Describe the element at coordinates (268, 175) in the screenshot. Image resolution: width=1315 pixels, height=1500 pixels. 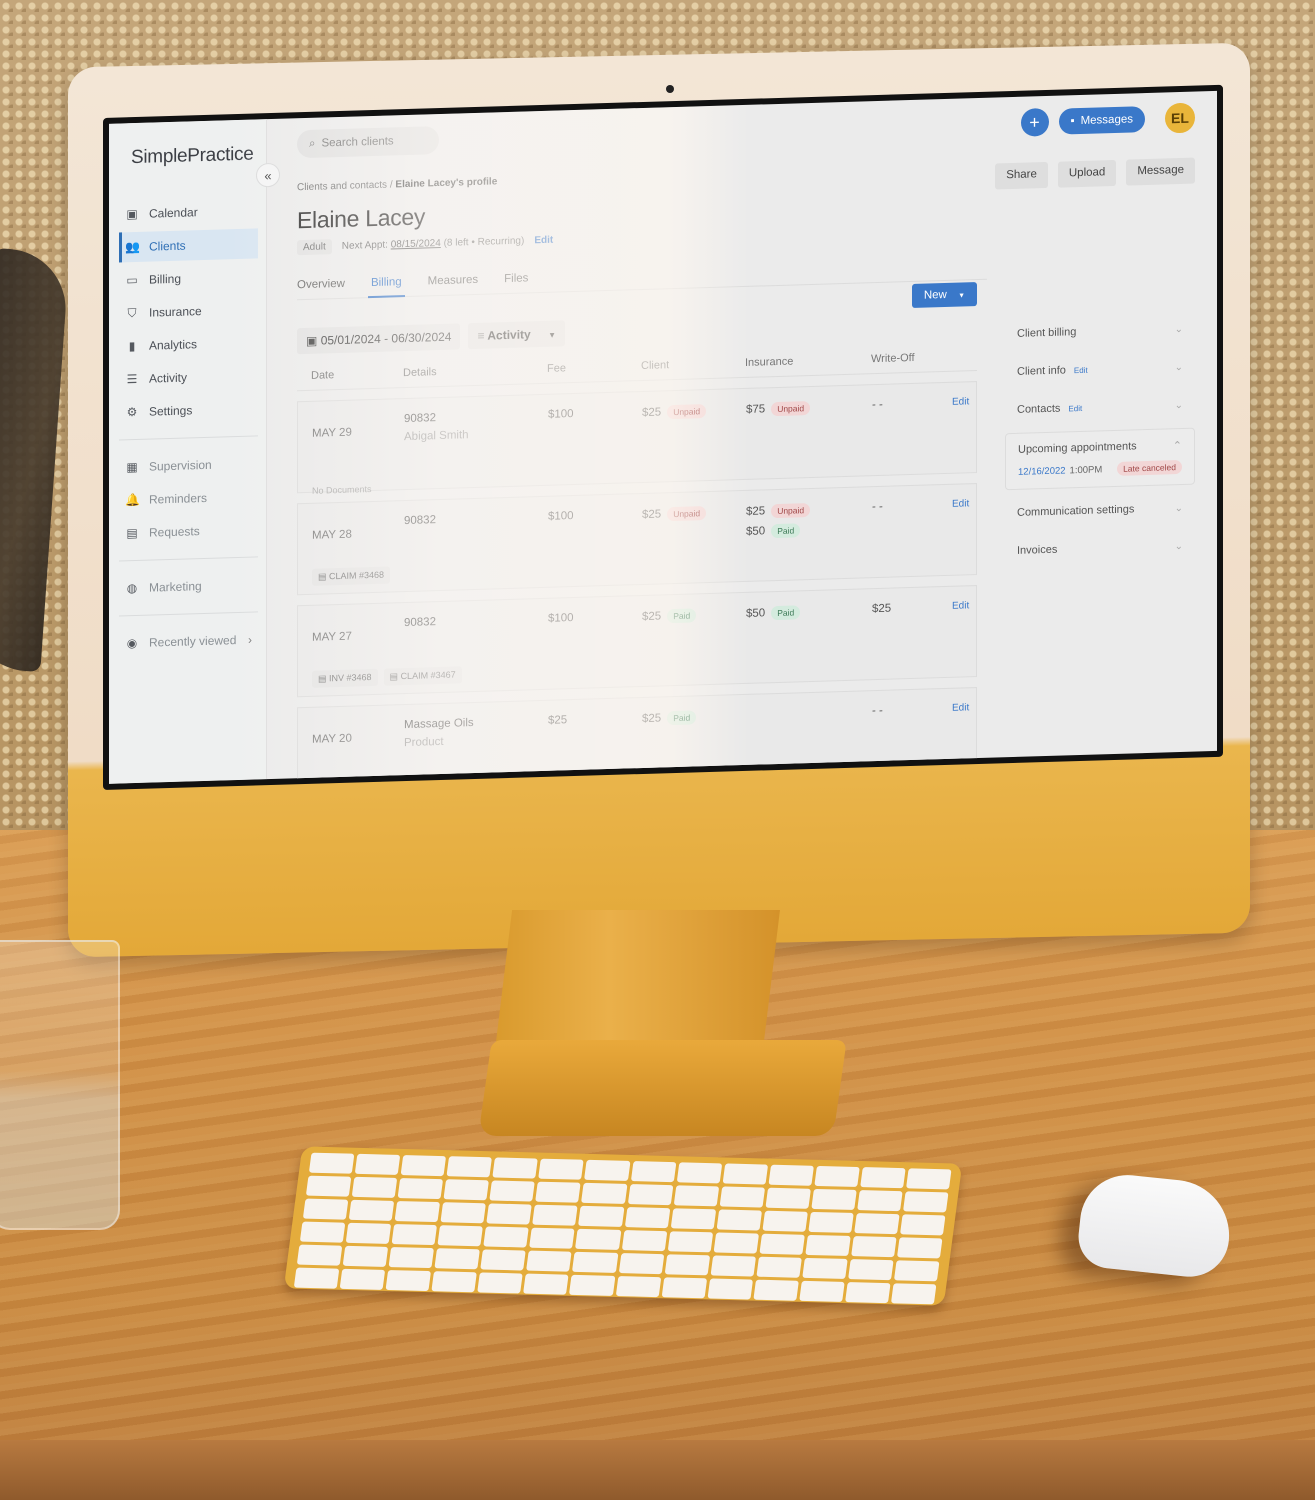
I see `double-chevron-left-icon: «` at that location.